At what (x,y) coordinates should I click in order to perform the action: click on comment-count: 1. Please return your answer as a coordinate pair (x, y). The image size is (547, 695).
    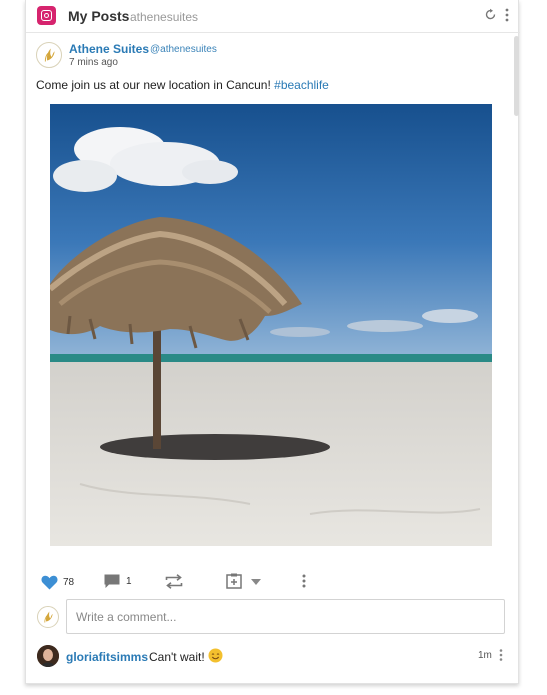
    Looking at the image, I should click on (129, 581).